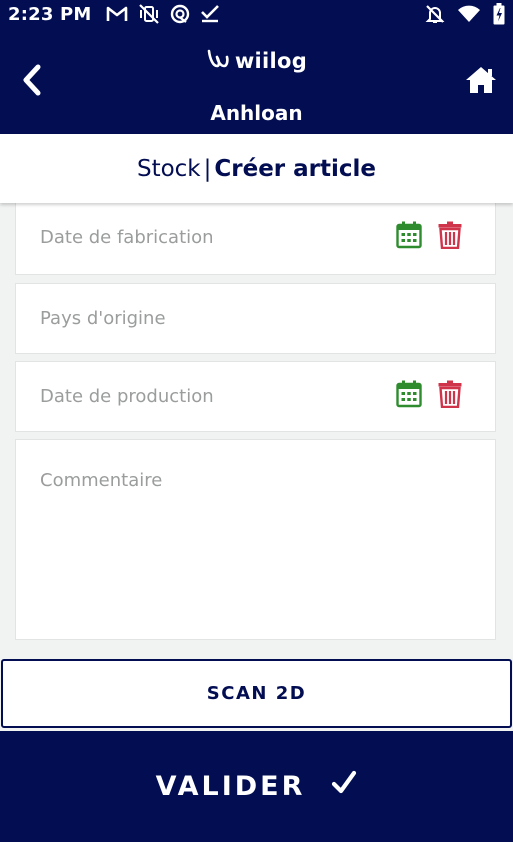  What do you see at coordinates (255, 237) in the screenshot?
I see `manufacturing-date-field: Date de fabrication` at bounding box center [255, 237].